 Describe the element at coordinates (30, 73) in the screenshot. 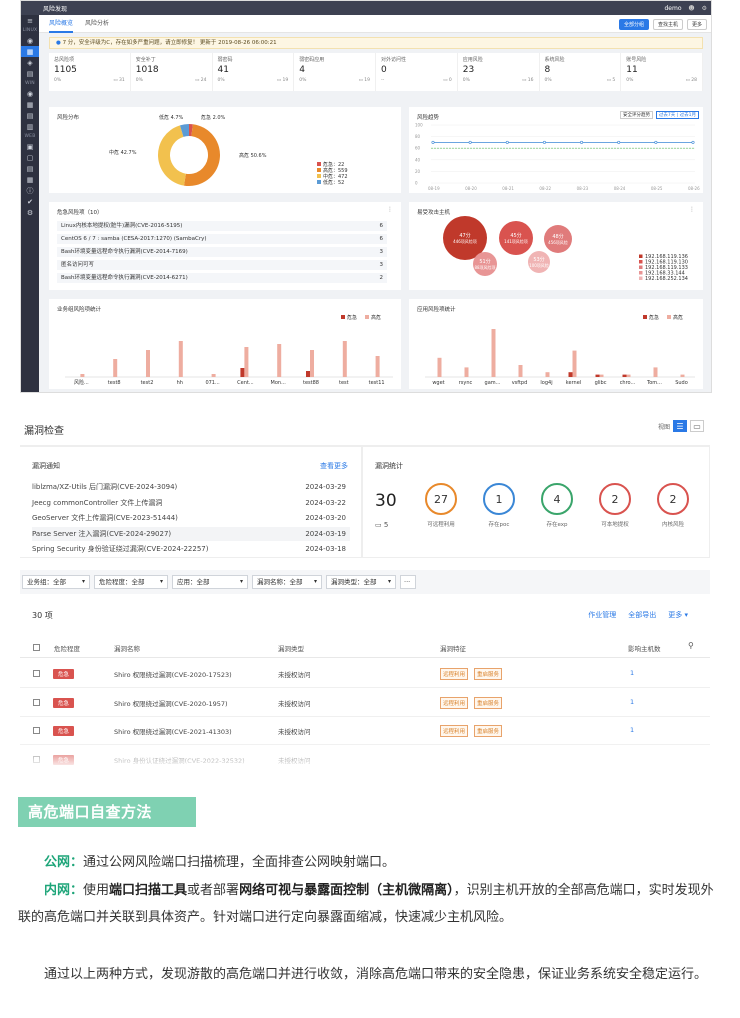

I see `nav-item-list-icon: ▤` at that location.